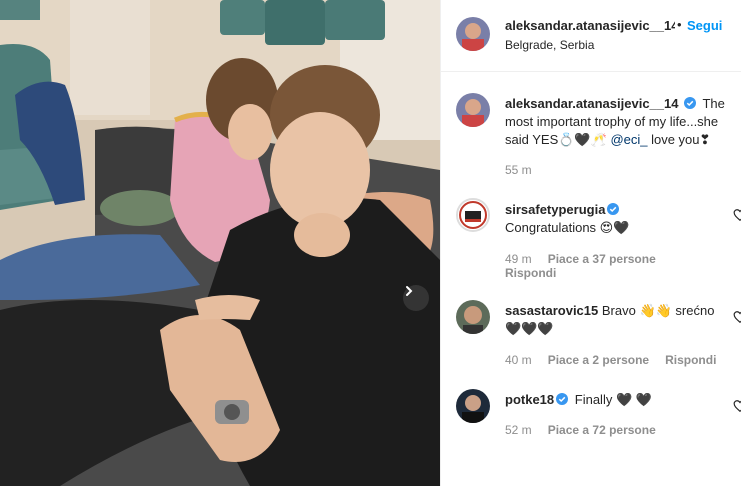  I want to click on comment-item: sirsafetyperugia Congratulations 😍🖤, so click(618, 219).